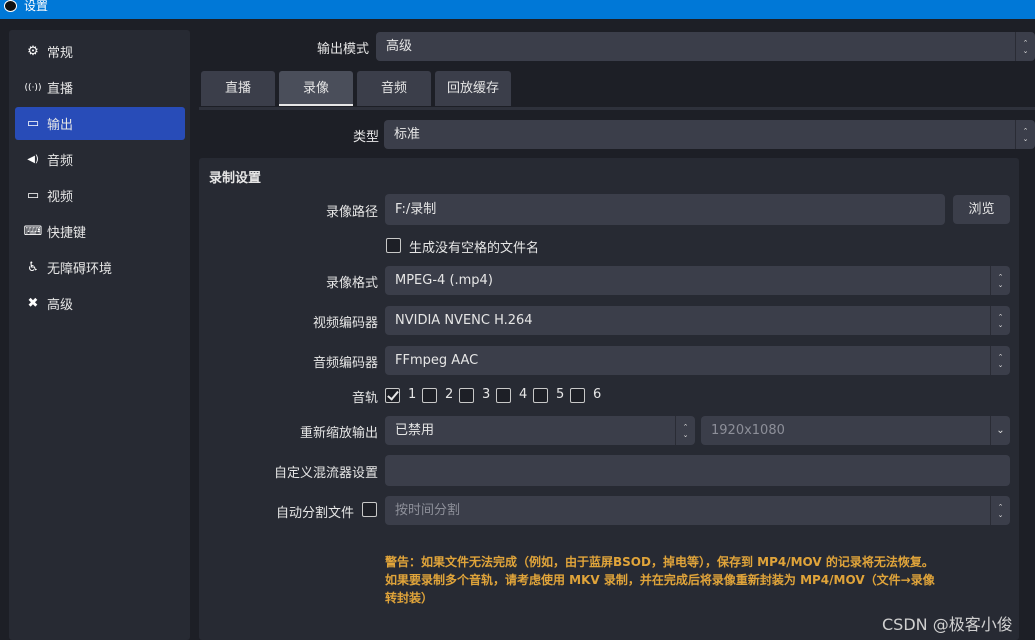 The height and width of the screenshot is (640, 1035). Describe the element at coordinates (540, 395) in the screenshot. I see `track-5-checkbox` at that location.